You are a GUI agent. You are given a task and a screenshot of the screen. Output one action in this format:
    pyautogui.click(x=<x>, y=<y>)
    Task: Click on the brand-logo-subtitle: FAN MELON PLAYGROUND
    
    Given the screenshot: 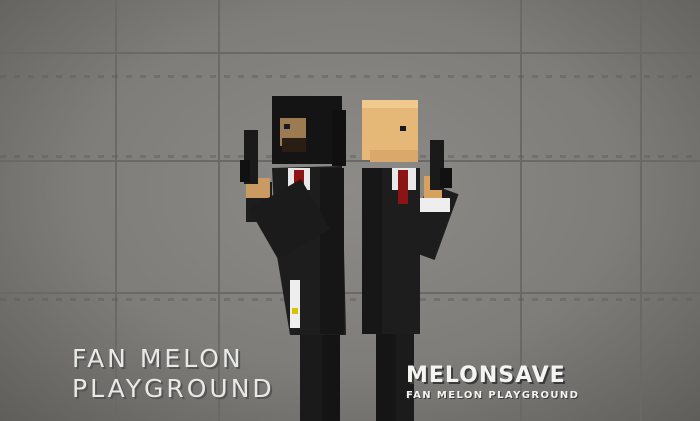 What is the action you would take?
    pyautogui.click(x=493, y=395)
    